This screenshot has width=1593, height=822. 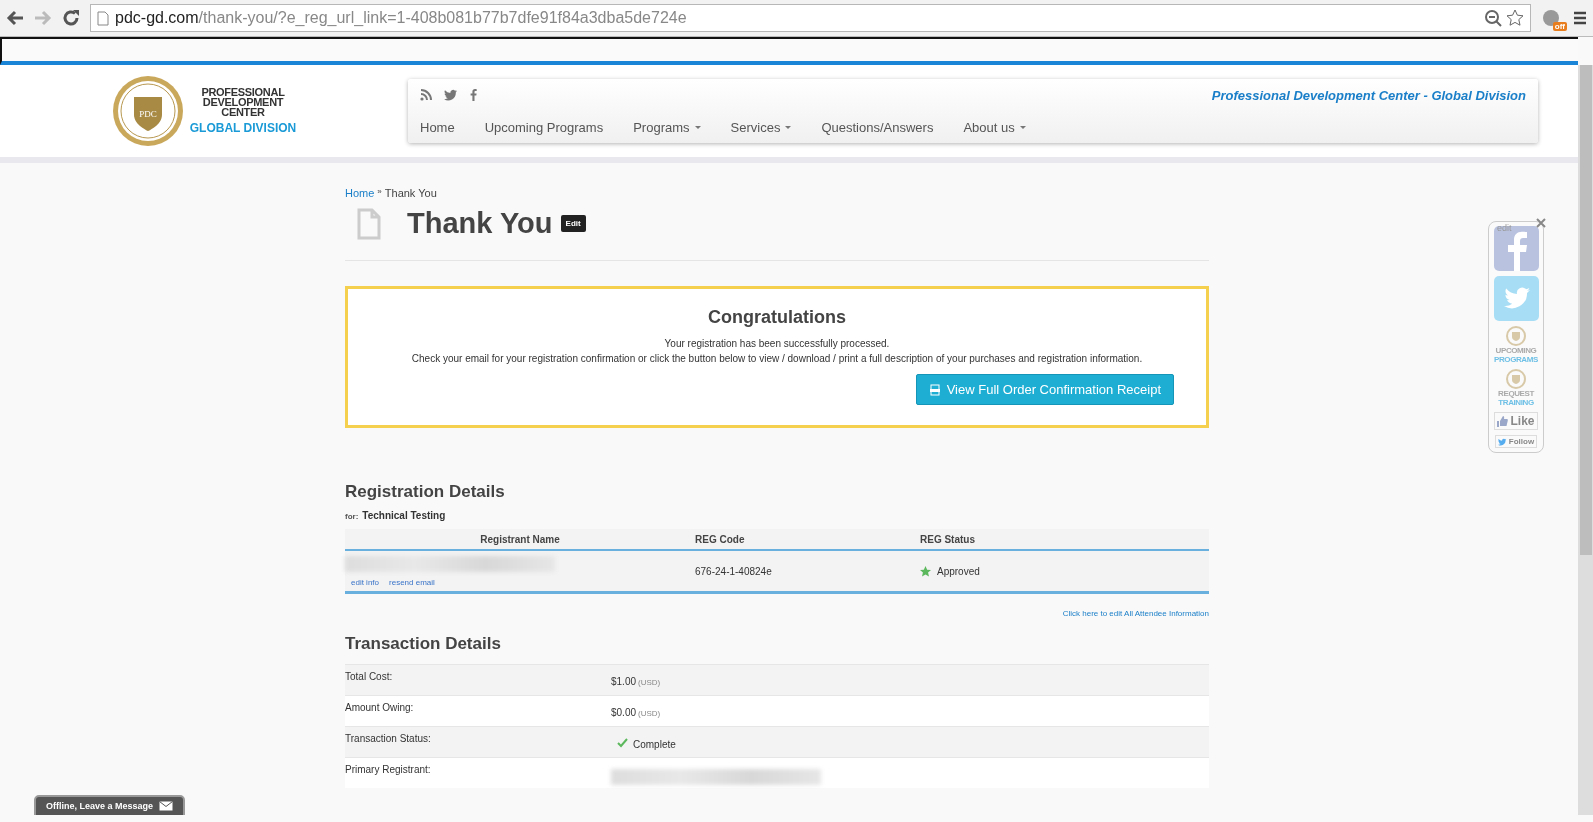 What do you see at coordinates (810, 18) in the screenshot?
I see `address-bar: pdc-gd.com/thank-you/?e_reg_url_link=1-408b081b77b7dfe91f84a3dba5de724e` at bounding box center [810, 18].